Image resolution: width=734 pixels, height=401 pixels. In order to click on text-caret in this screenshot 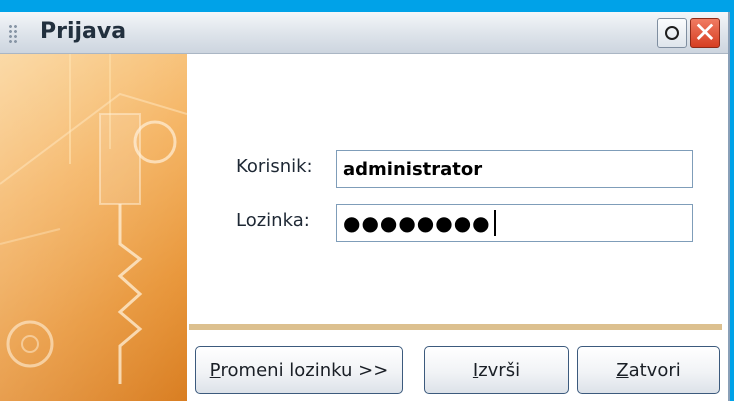, I will do `click(494, 223)`.